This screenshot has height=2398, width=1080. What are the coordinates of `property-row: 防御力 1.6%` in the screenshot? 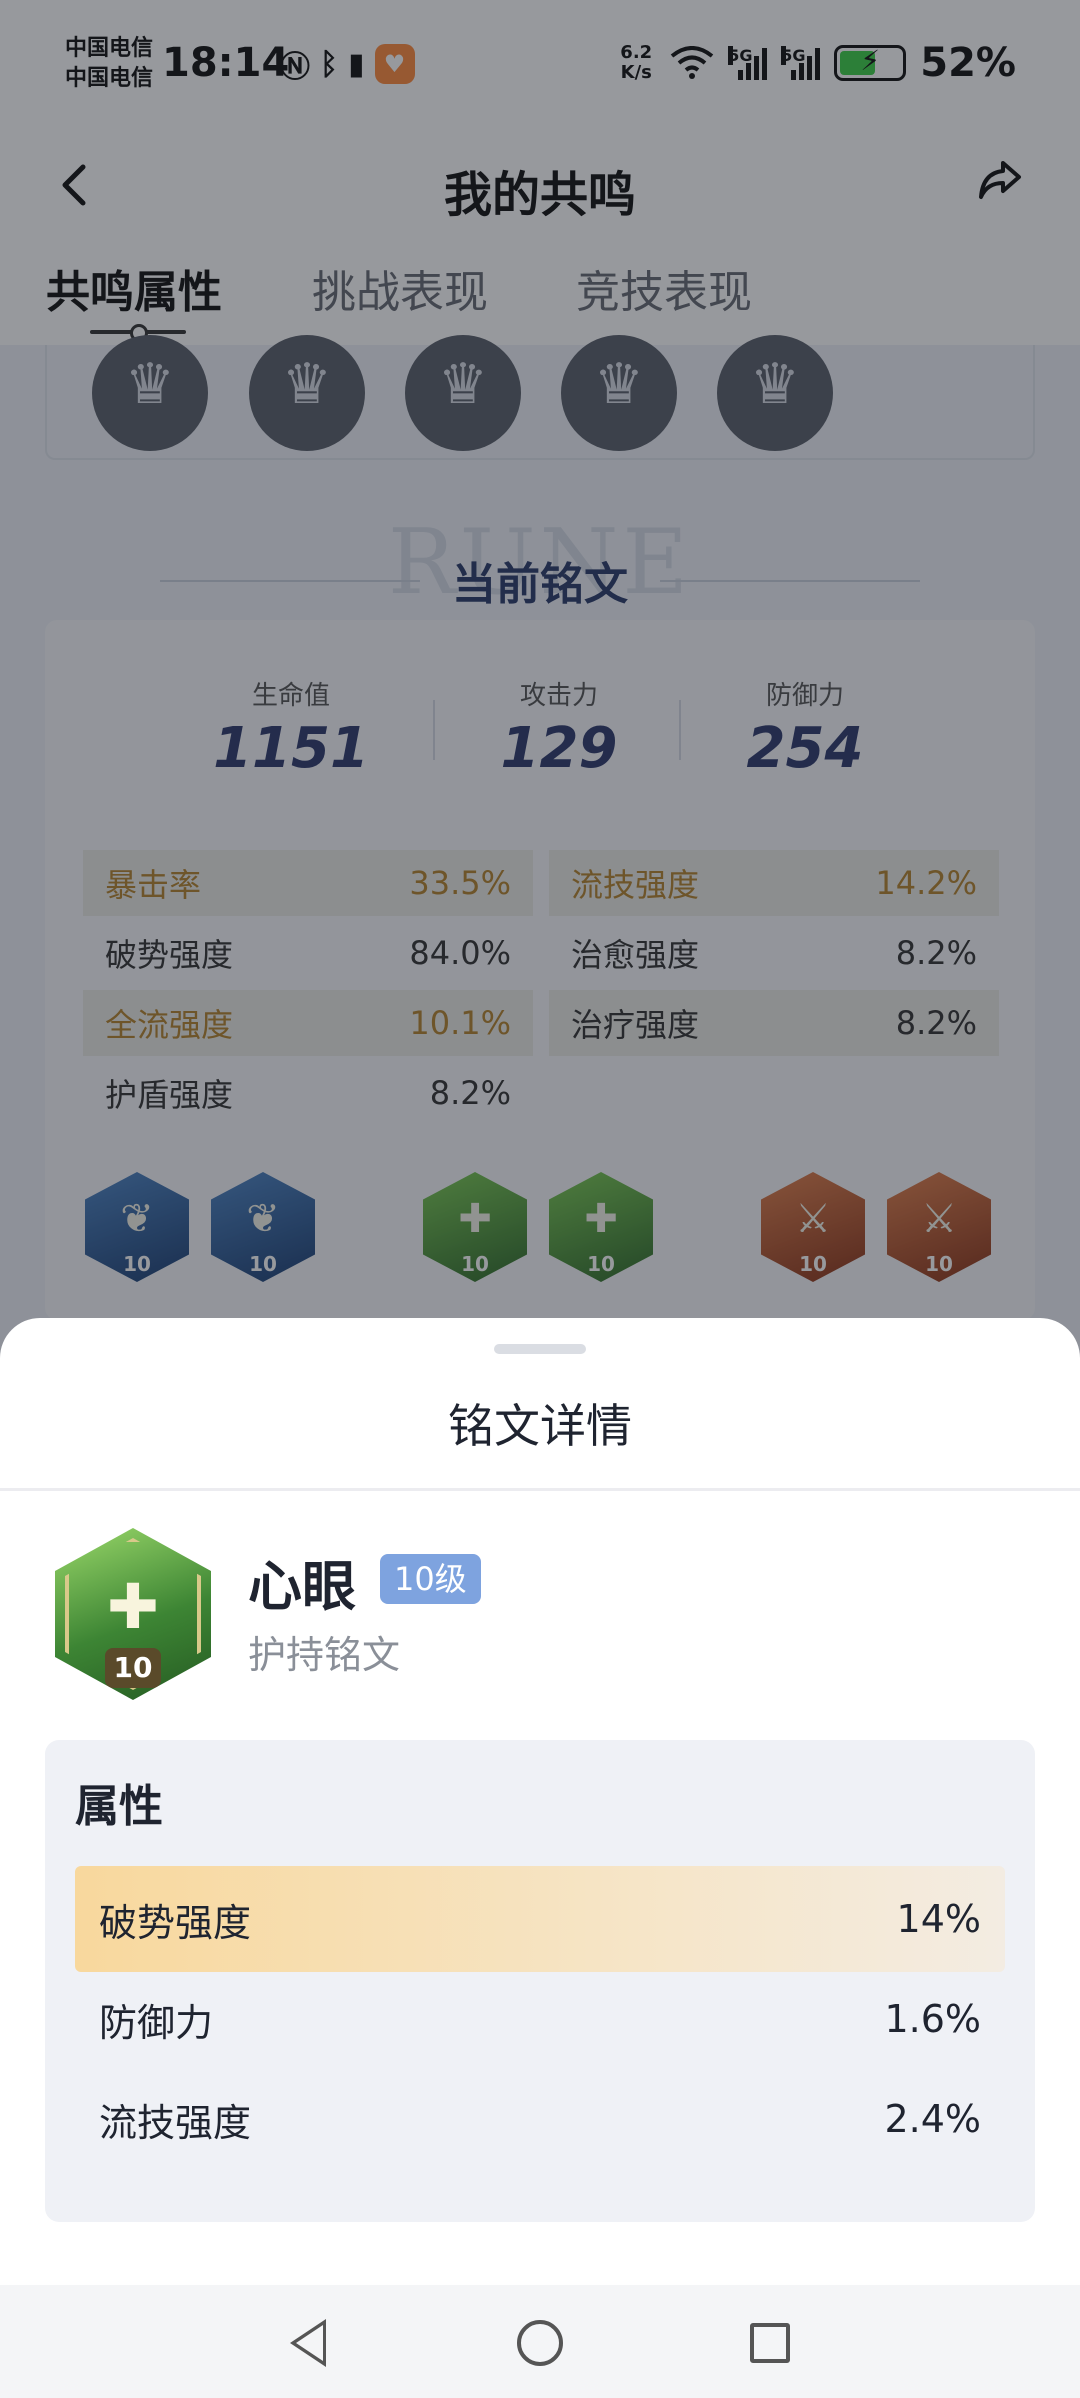 It's located at (540, 2019).